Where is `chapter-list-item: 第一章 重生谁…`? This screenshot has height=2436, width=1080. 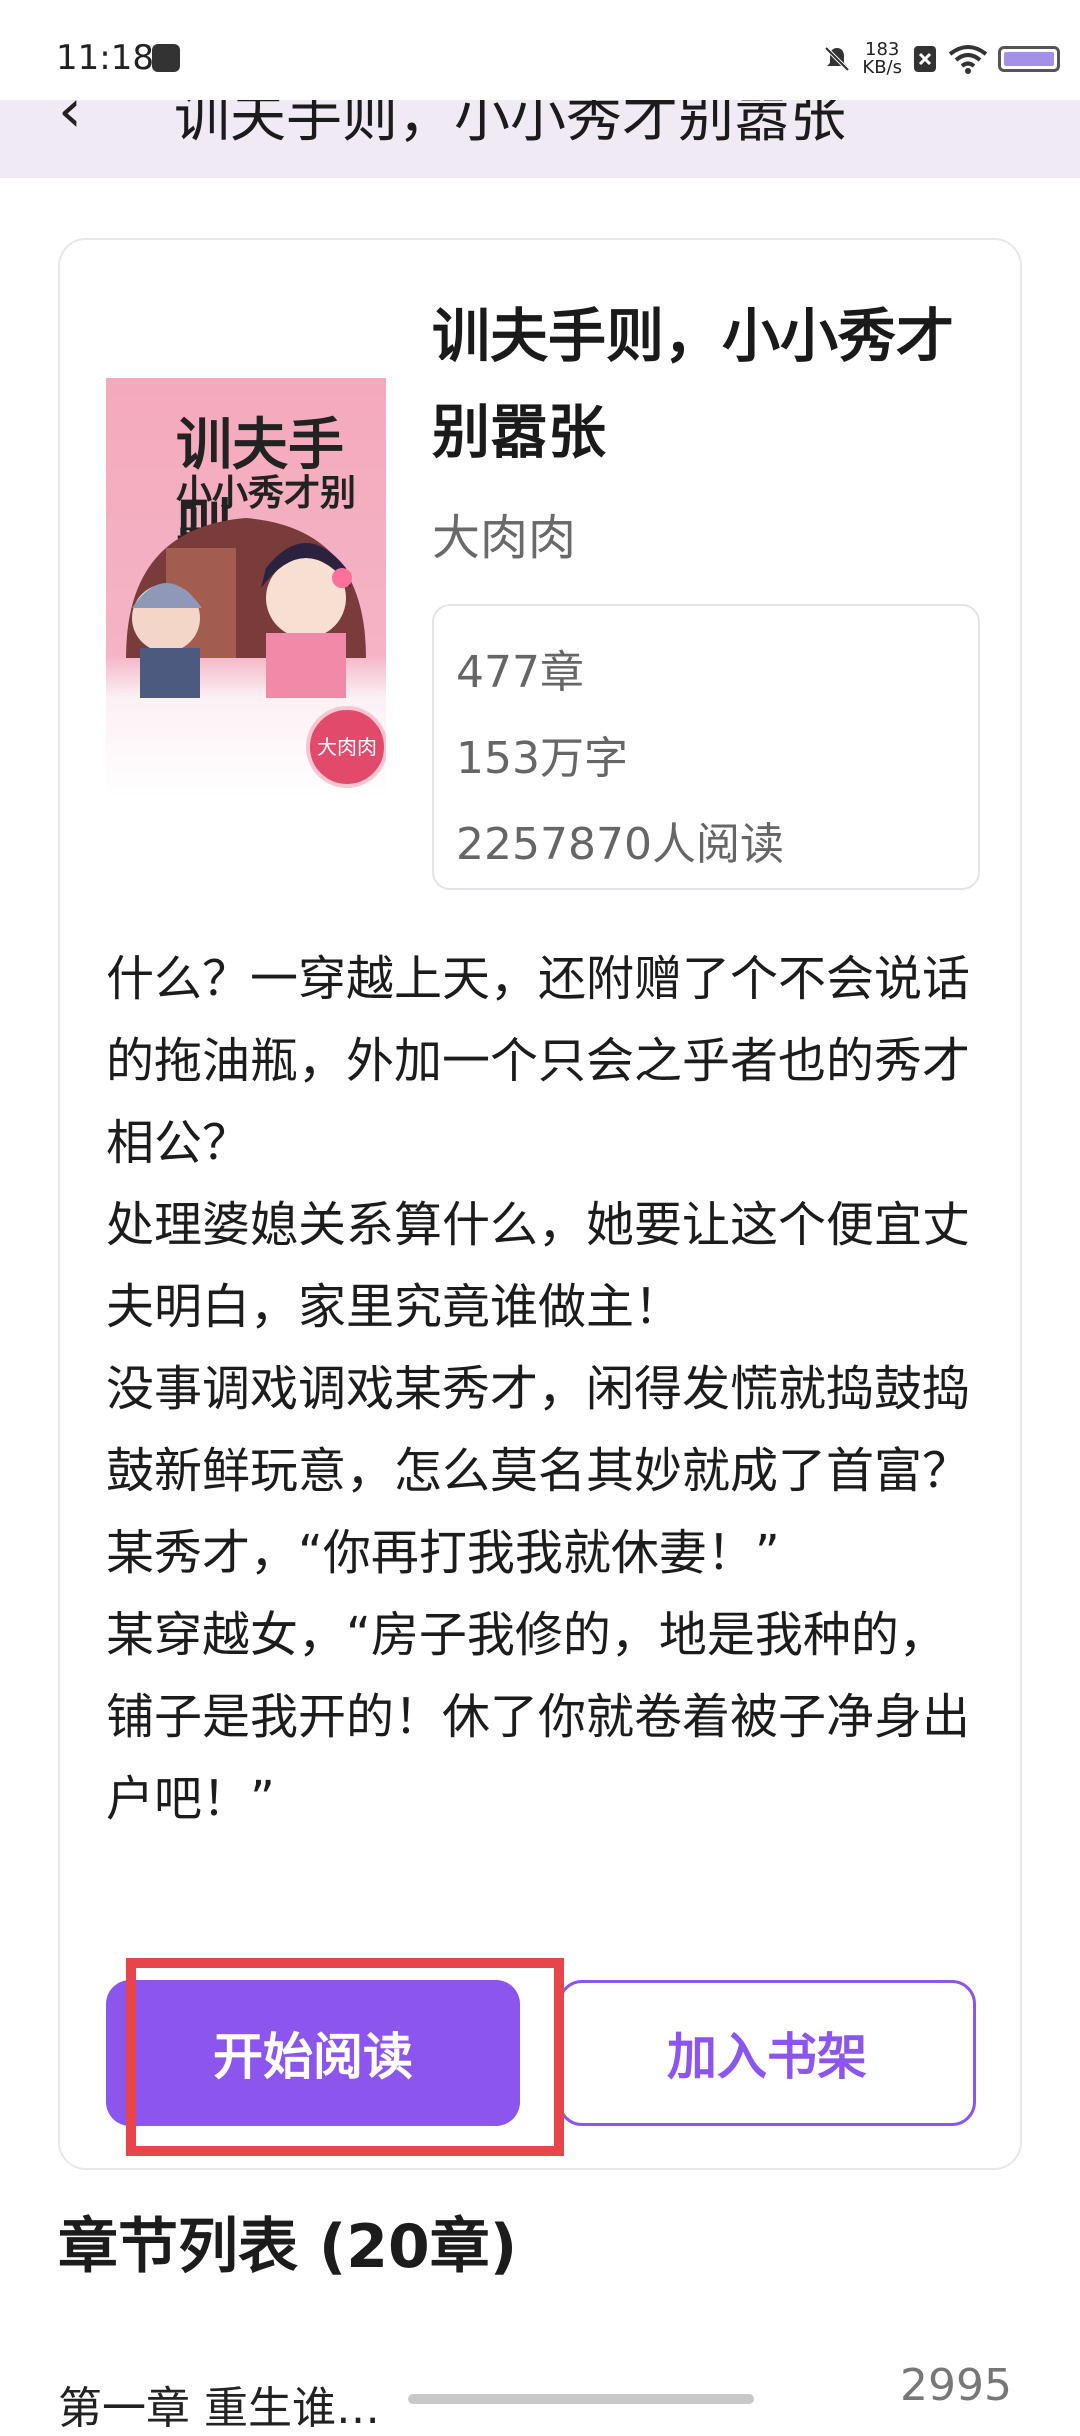
chapter-list-item: 第一章 重生谁… is located at coordinates (219, 2404).